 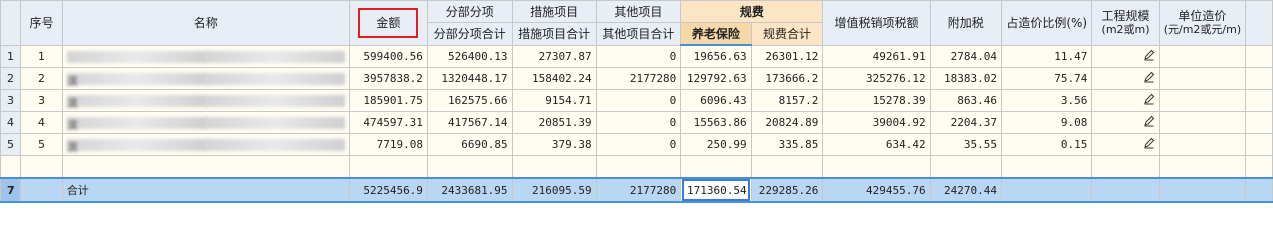 What do you see at coordinates (41, 122) in the screenshot?
I see `seq-cell: 4` at bounding box center [41, 122].